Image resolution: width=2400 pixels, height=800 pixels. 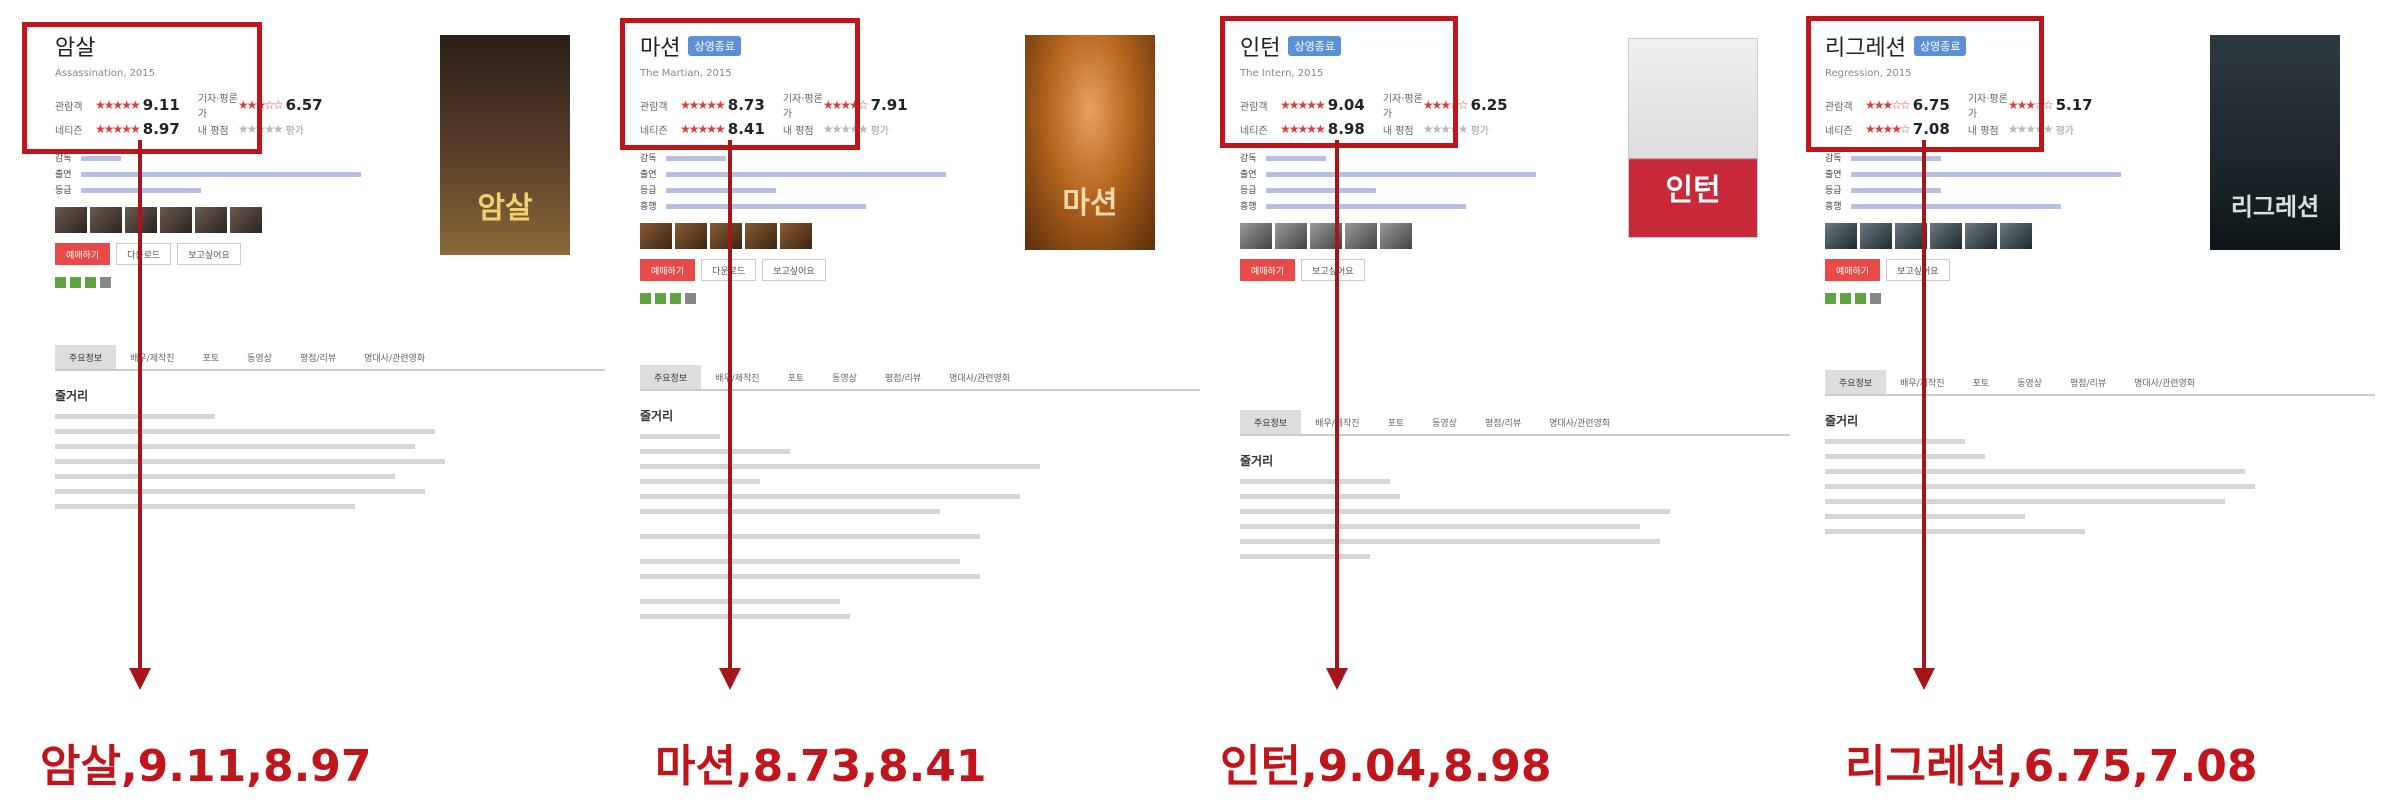 What do you see at coordinates (505, 208) in the screenshot?
I see `poster-title: 암살` at bounding box center [505, 208].